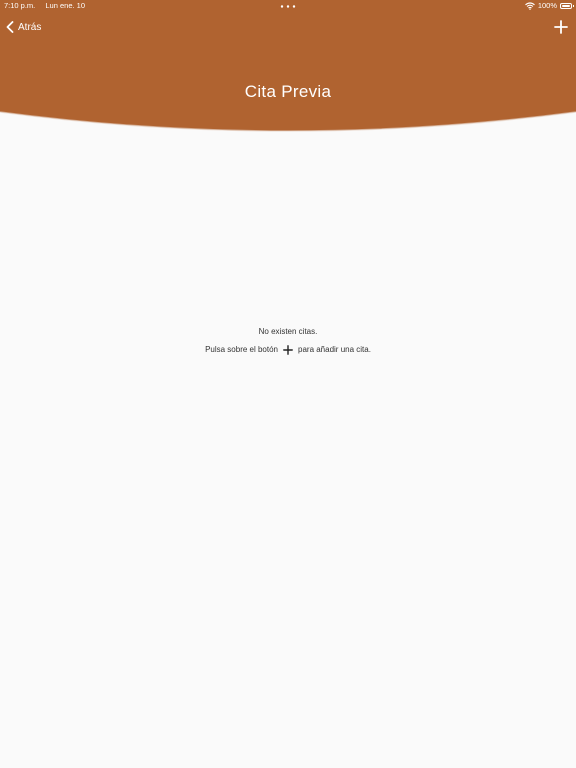 The image size is (576, 768). I want to click on hint-text-after: para añadir una cita., so click(334, 349).